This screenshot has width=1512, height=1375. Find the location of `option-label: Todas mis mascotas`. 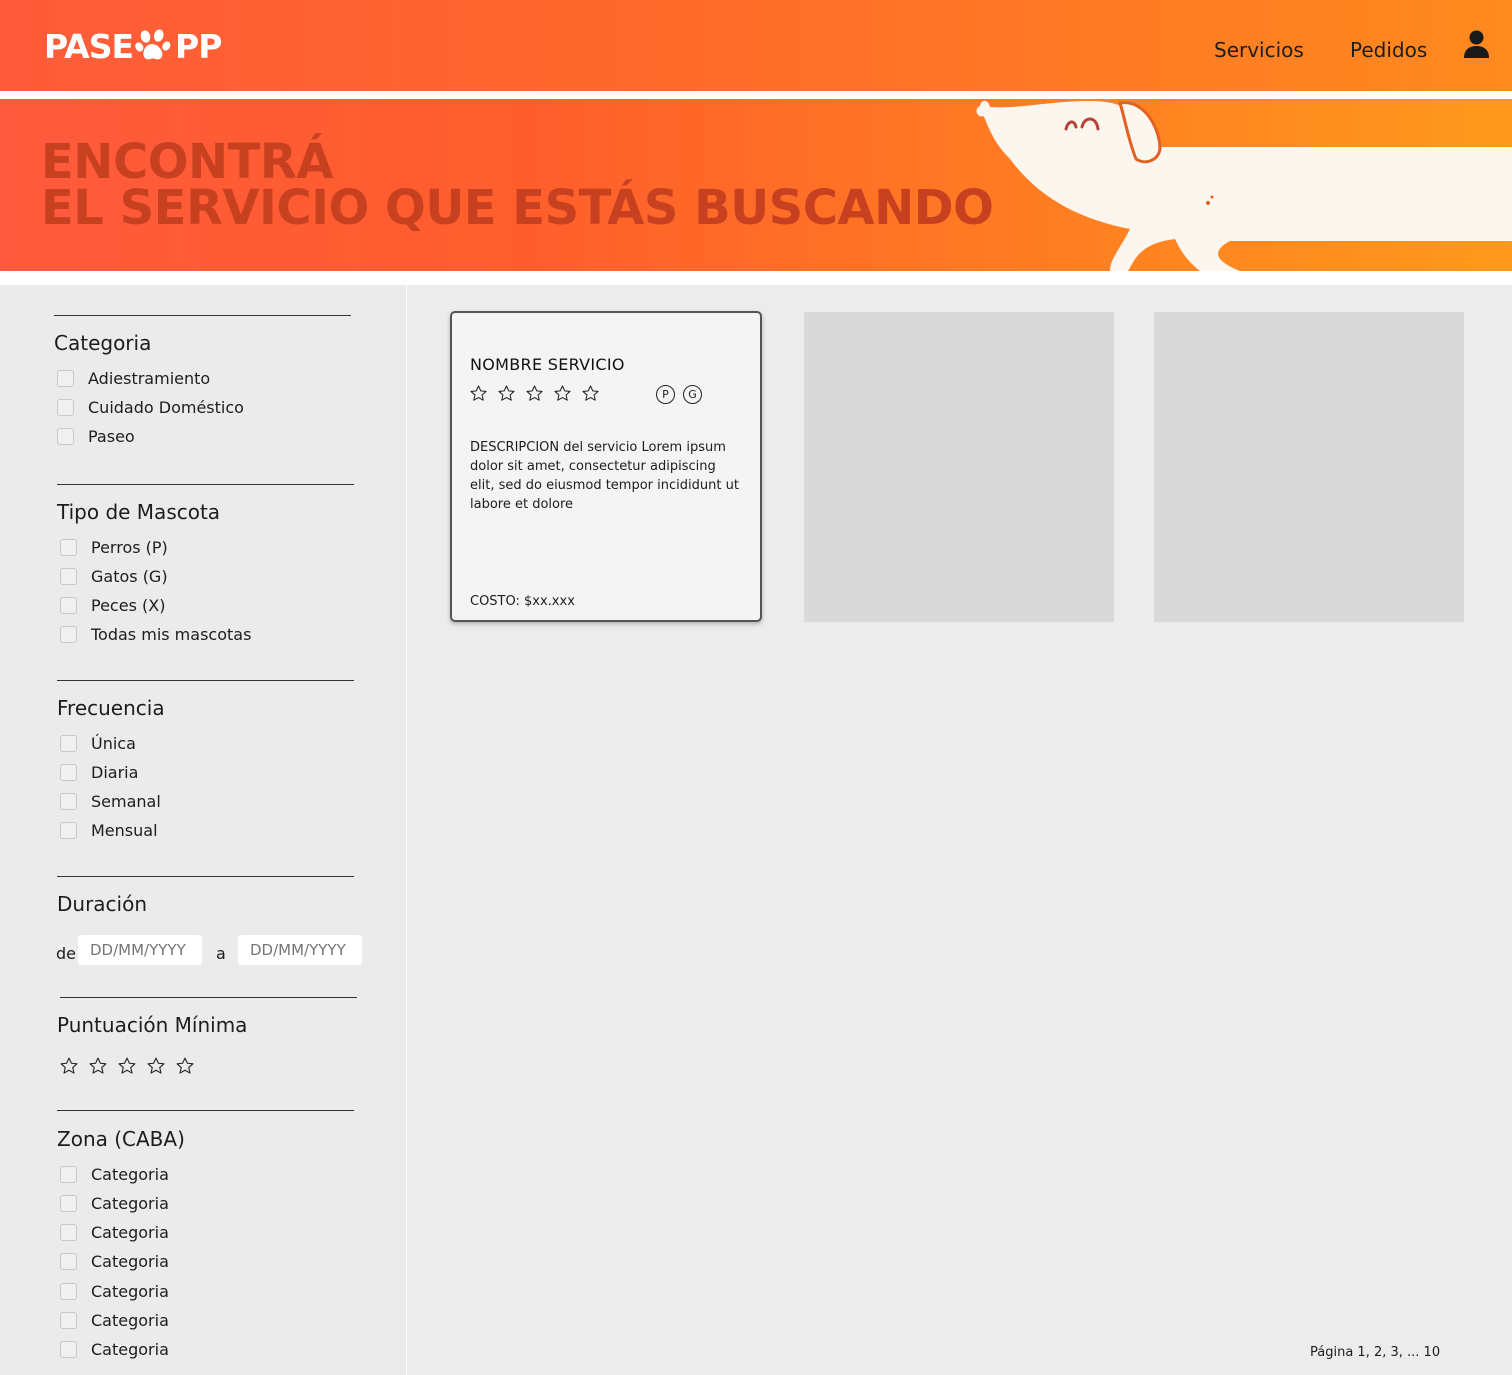

option-label: Todas mis mascotas is located at coordinates (171, 634).